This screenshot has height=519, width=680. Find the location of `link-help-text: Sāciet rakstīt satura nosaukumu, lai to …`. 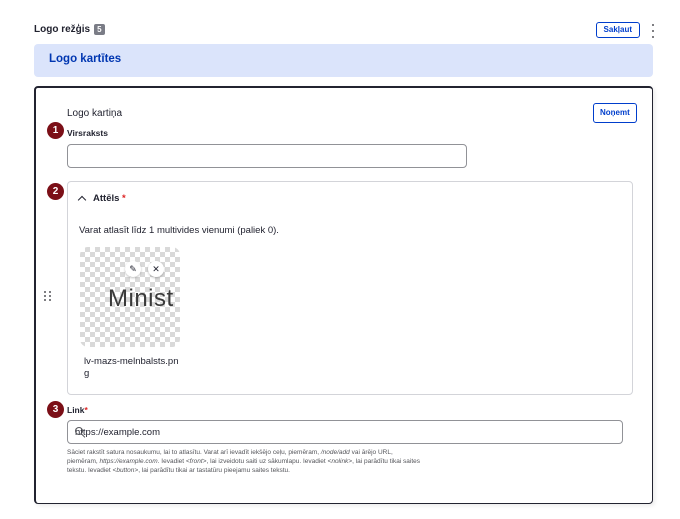

link-help-text: Sāciet rakstīt satura nosaukumu, lai to … is located at coordinates (244, 461).